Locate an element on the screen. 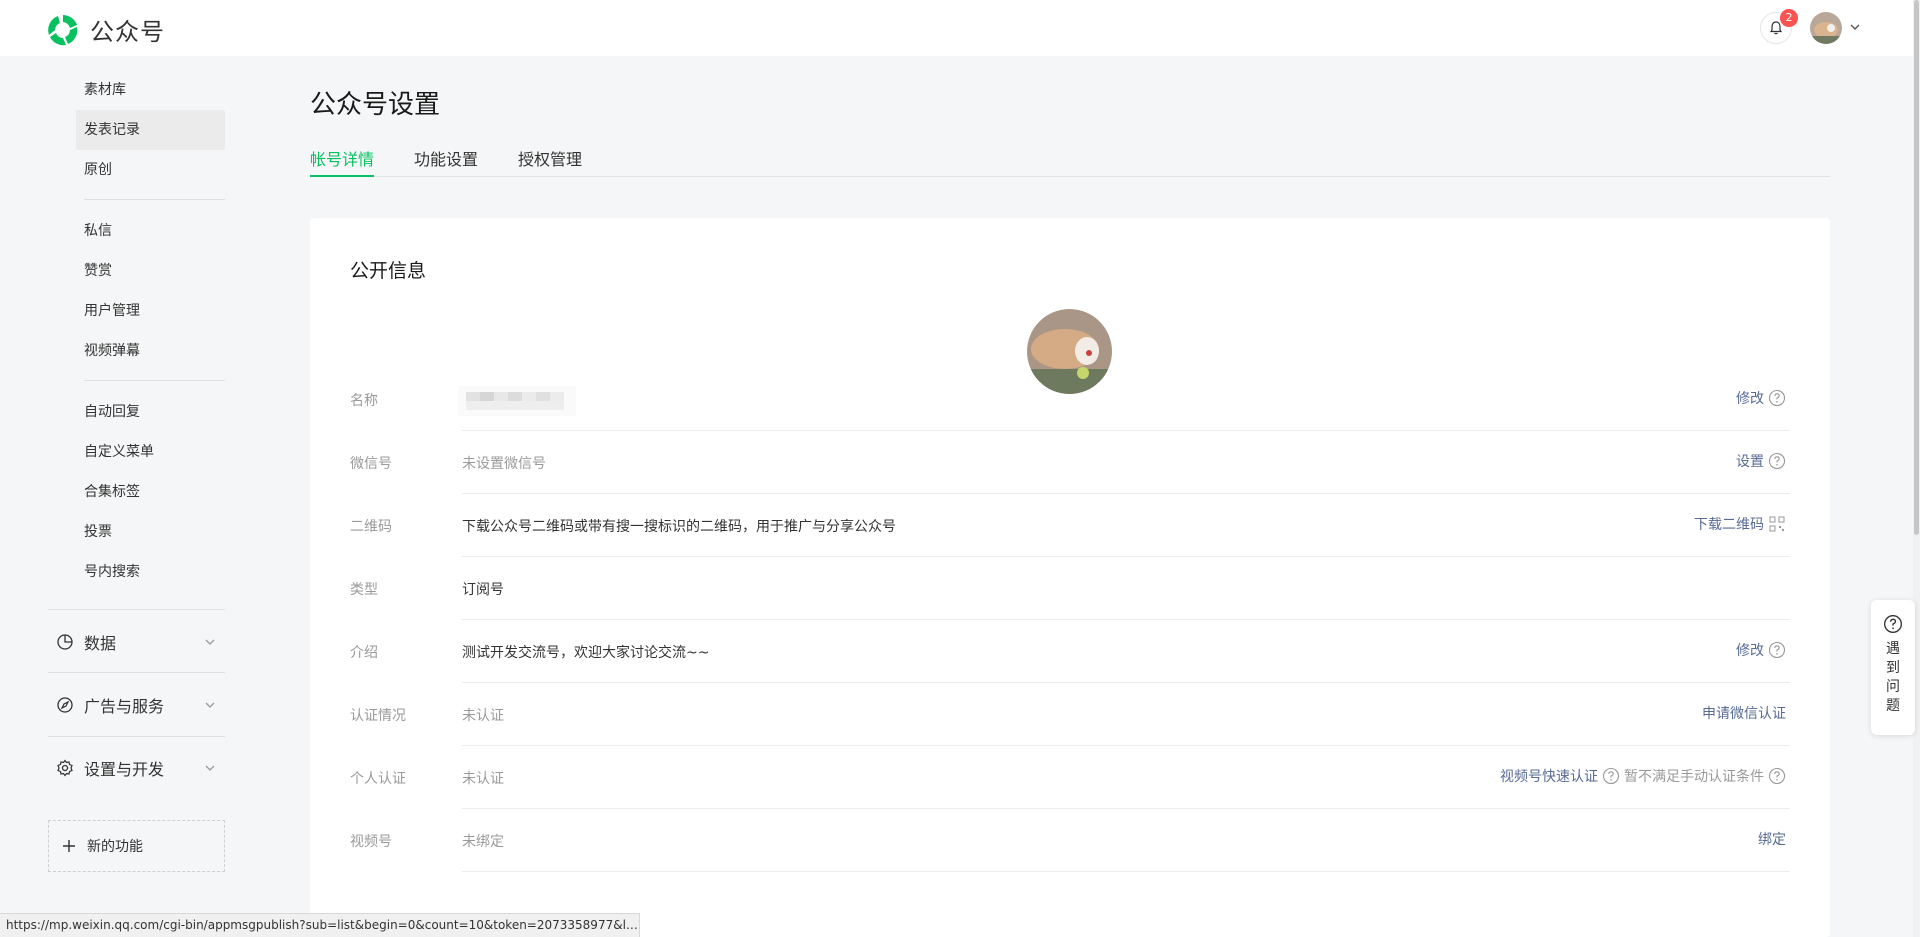  row-introduction: 介绍 测试开发交流号，欢迎大家讨论交流~~ 修改 is located at coordinates (1070, 651).